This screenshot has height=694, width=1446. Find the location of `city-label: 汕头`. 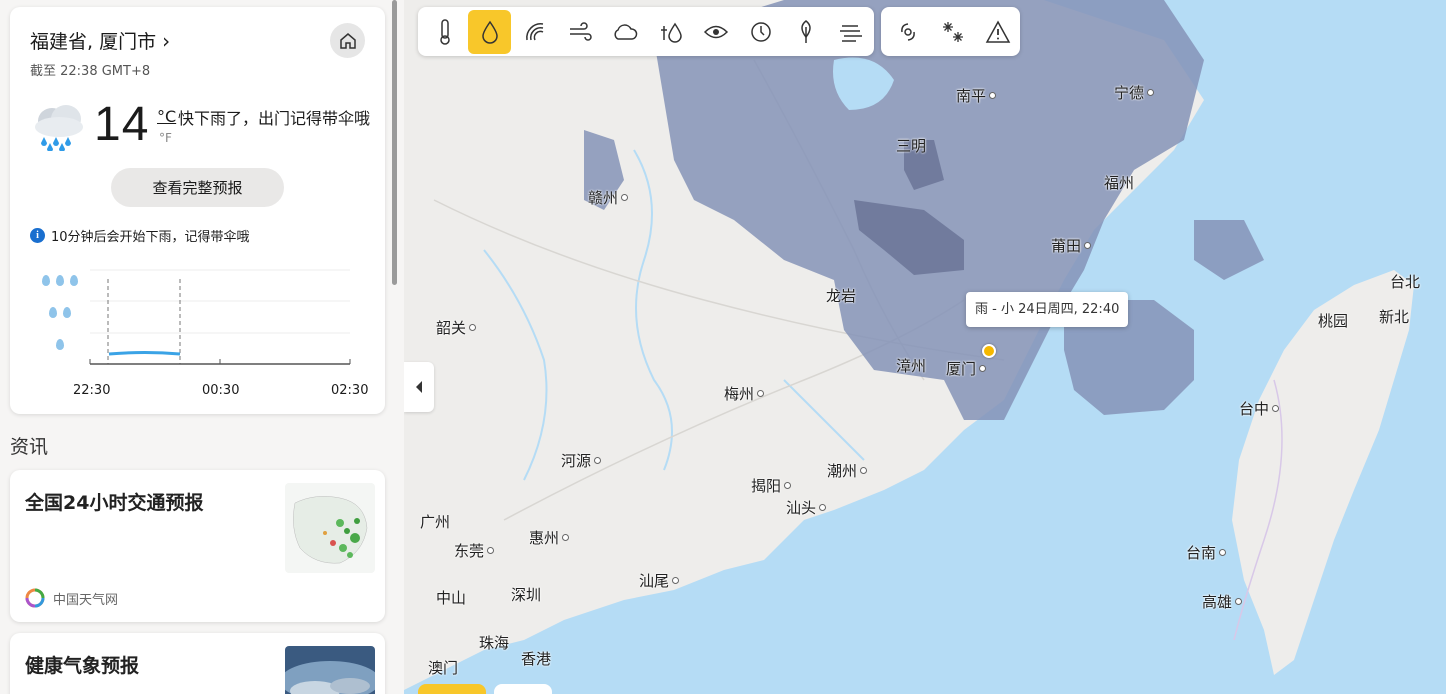

city-label: 汕头 is located at coordinates (806, 507).